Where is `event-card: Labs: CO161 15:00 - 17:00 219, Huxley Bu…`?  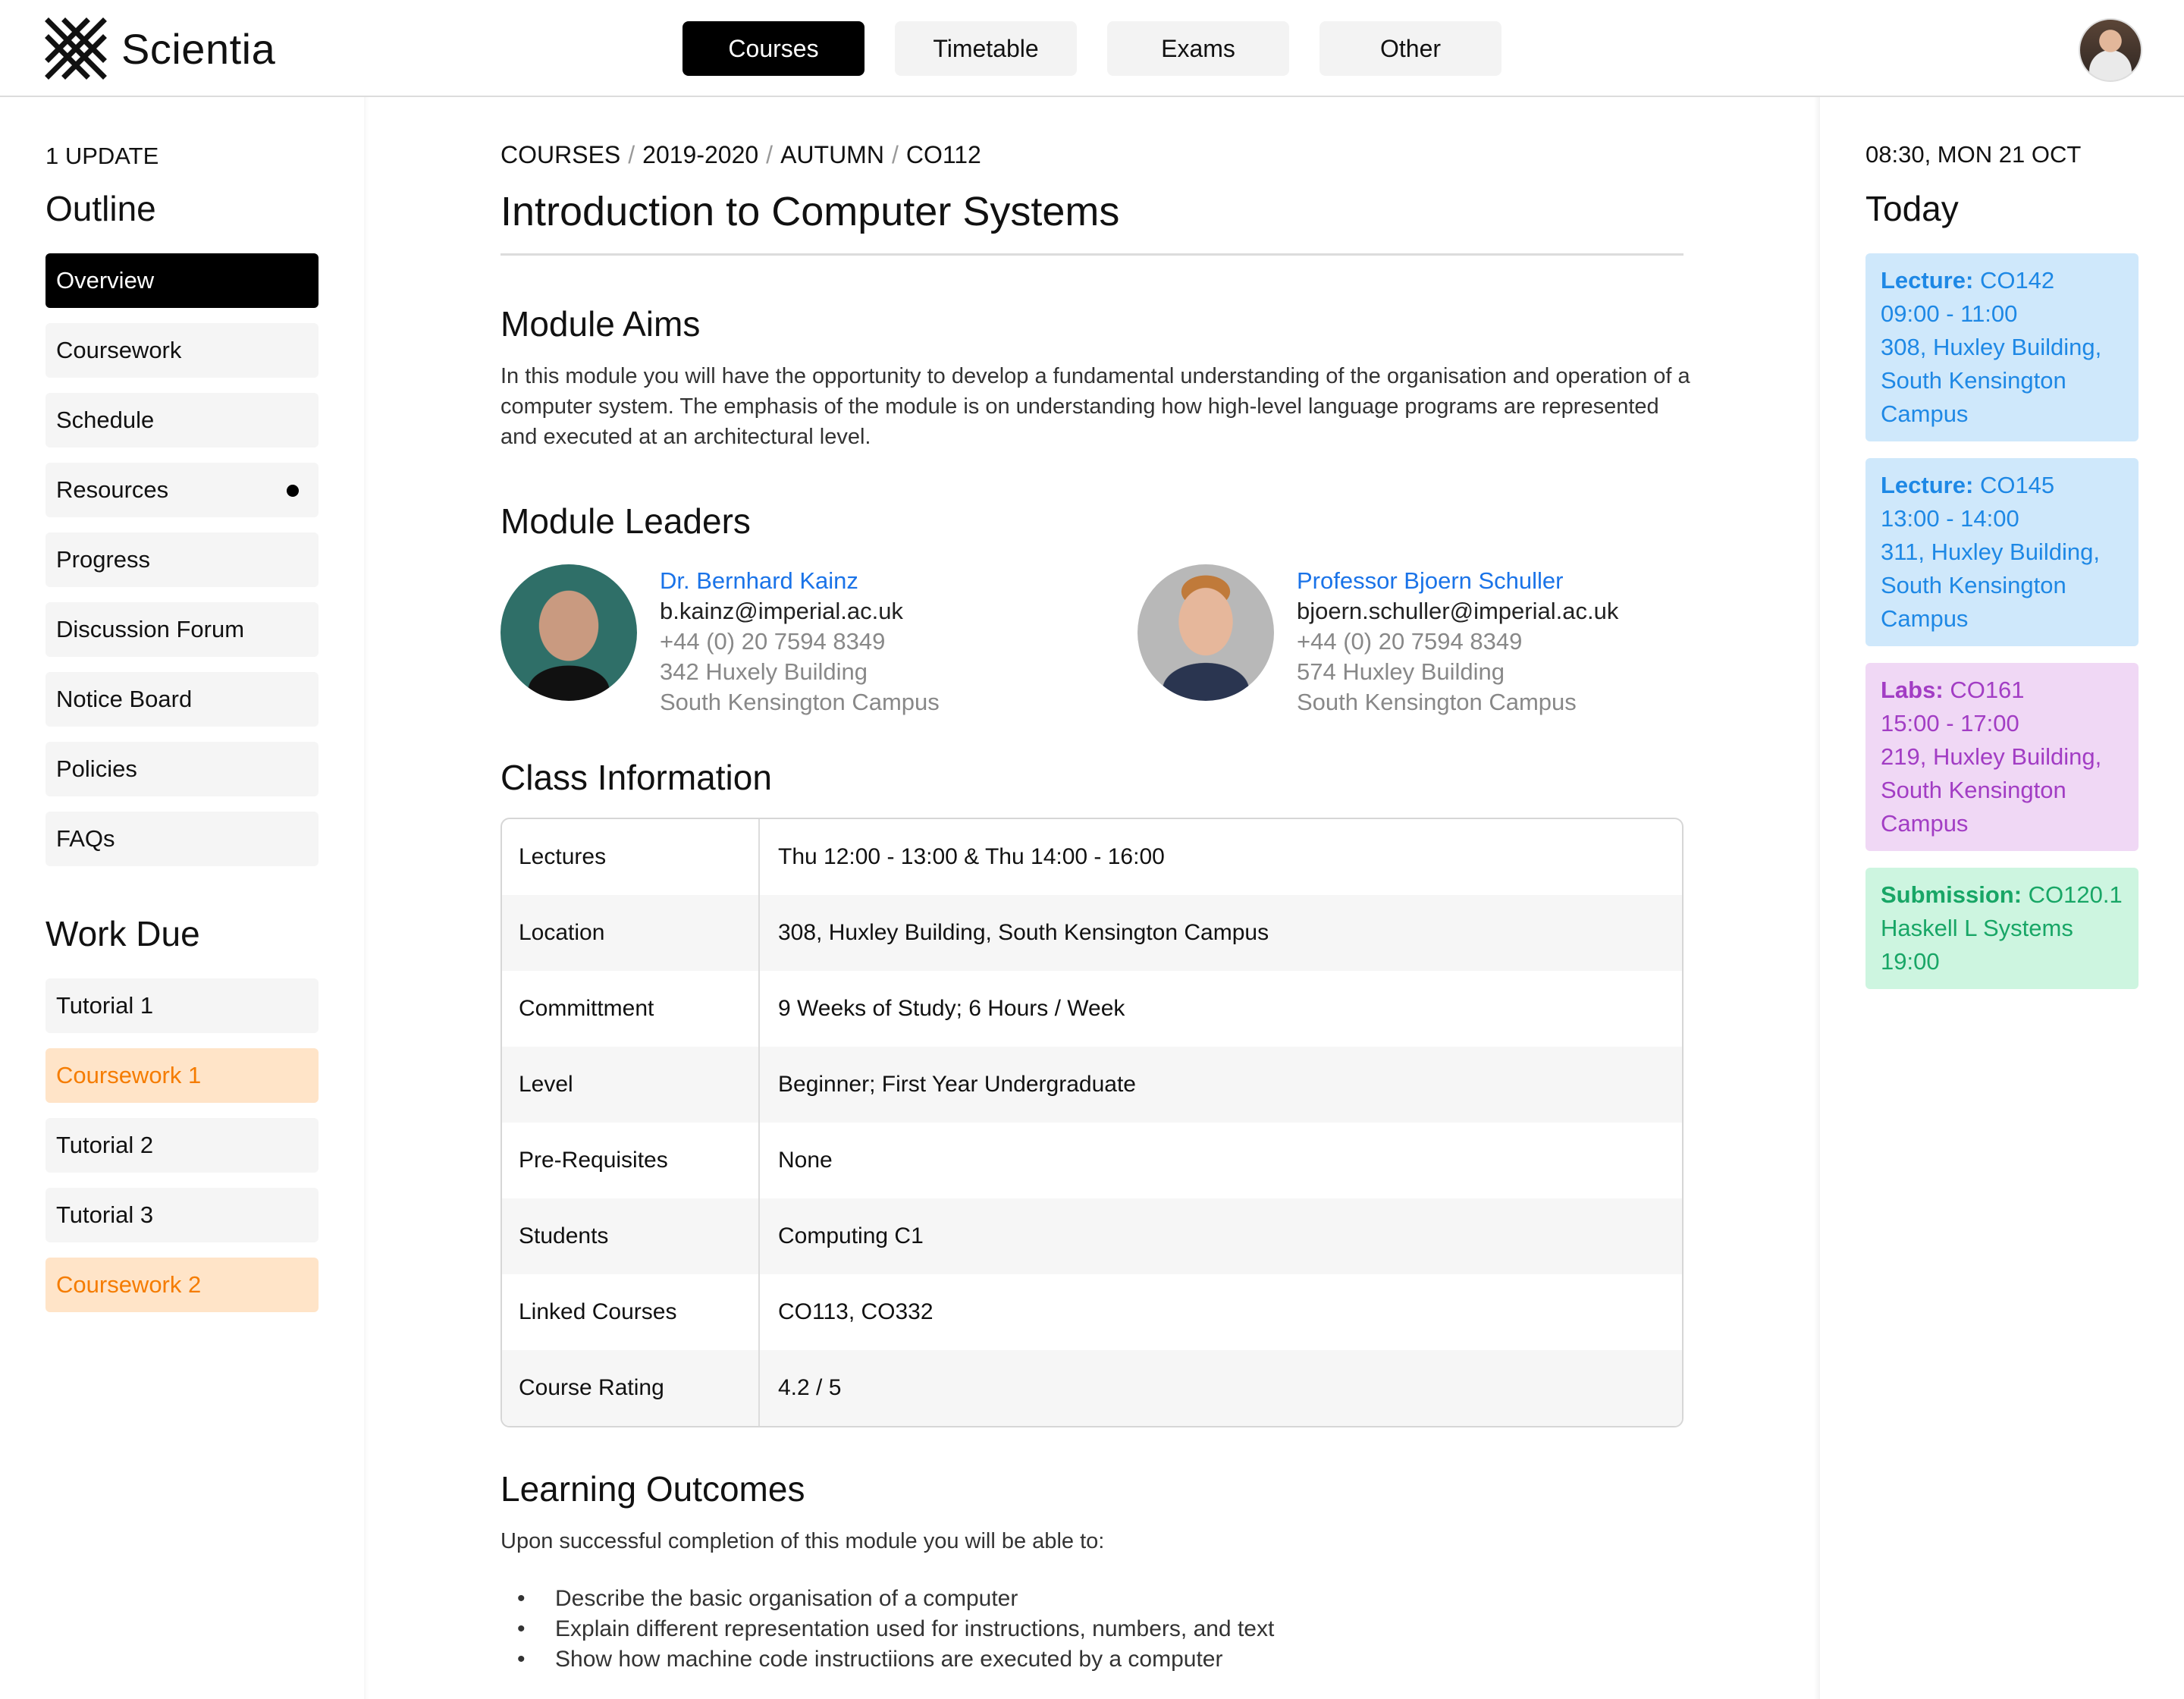 event-card: Labs: CO161 15:00 - 17:00 219, Huxley Bu… is located at coordinates (2002, 757).